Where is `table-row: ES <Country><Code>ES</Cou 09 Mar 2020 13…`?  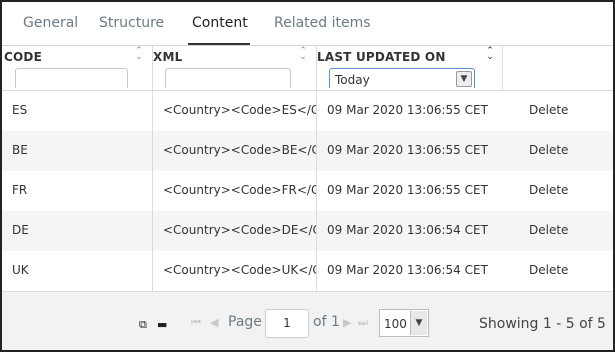
table-row: ES <Country><Code>ES</Cou 09 Mar 2020 13… is located at coordinates (307, 111).